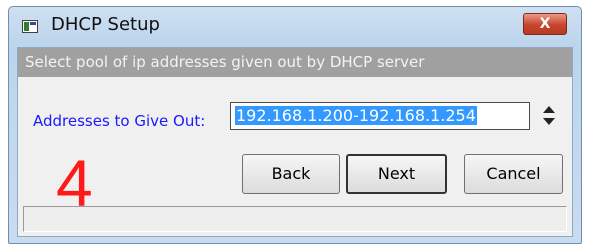  What do you see at coordinates (356, 115) in the screenshot?
I see `addresses-input-value: 192.168.1.200-192.168.1.254` at bounding box center [356, 115].